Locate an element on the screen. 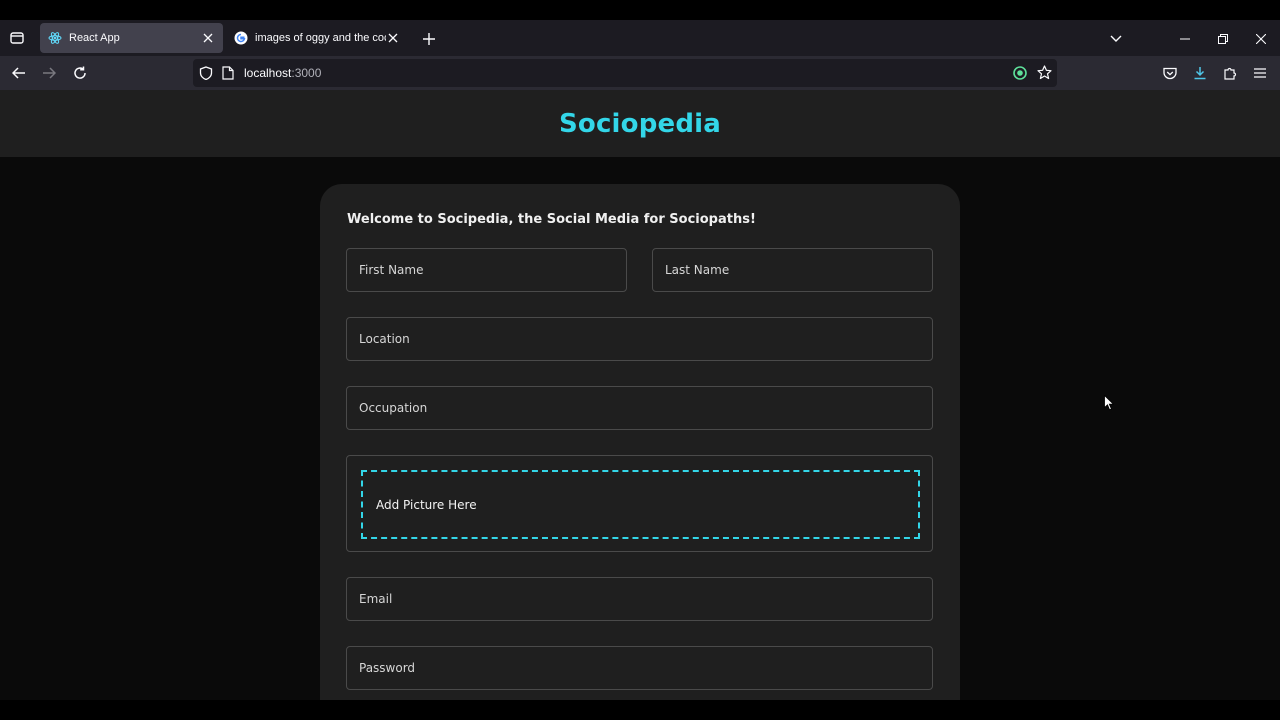 Image resolution: width=1280 pixels, height=720 pixels. url-bar: localhost:3000 is located at coordinates (625, 73).